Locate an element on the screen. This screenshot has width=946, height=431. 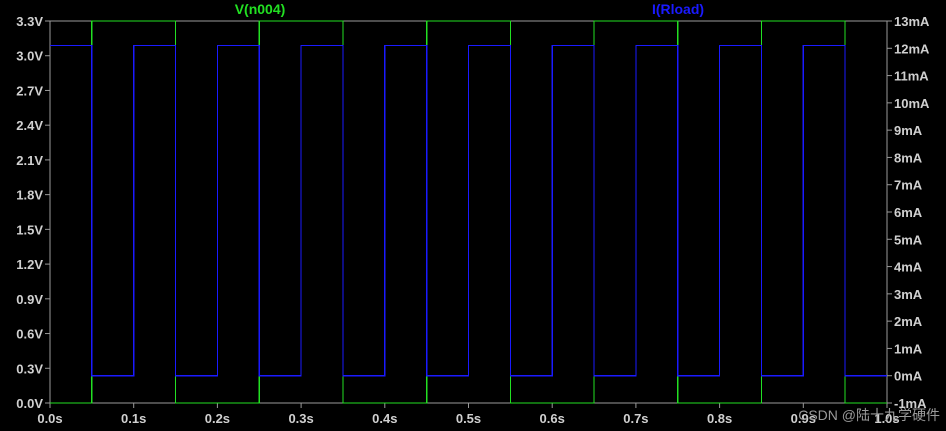
y-left-tick-label: 1.5V is located at coordinates (29, 229).